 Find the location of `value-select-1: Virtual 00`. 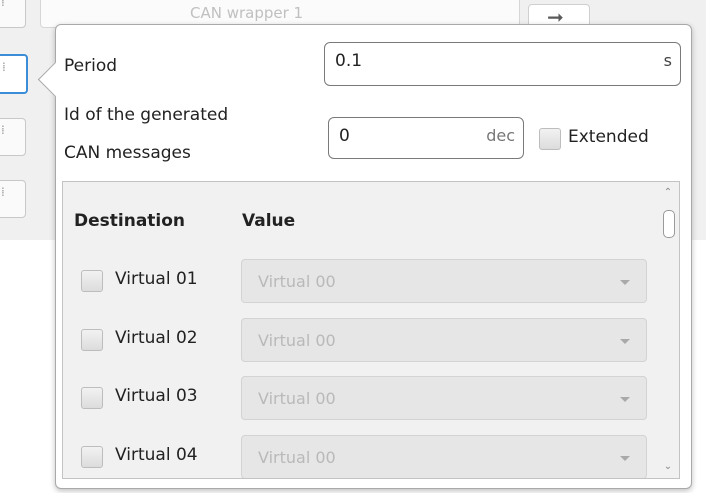

value-select-1: Virtual 00 is located at coordinates (444, 281).